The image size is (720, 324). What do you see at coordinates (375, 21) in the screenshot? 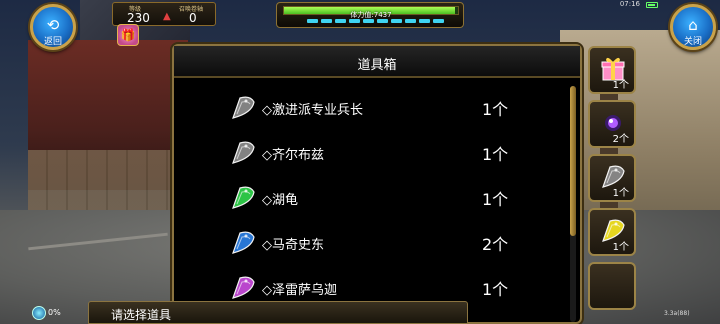
I see `energy-segments` at bounding box center [375, 21].